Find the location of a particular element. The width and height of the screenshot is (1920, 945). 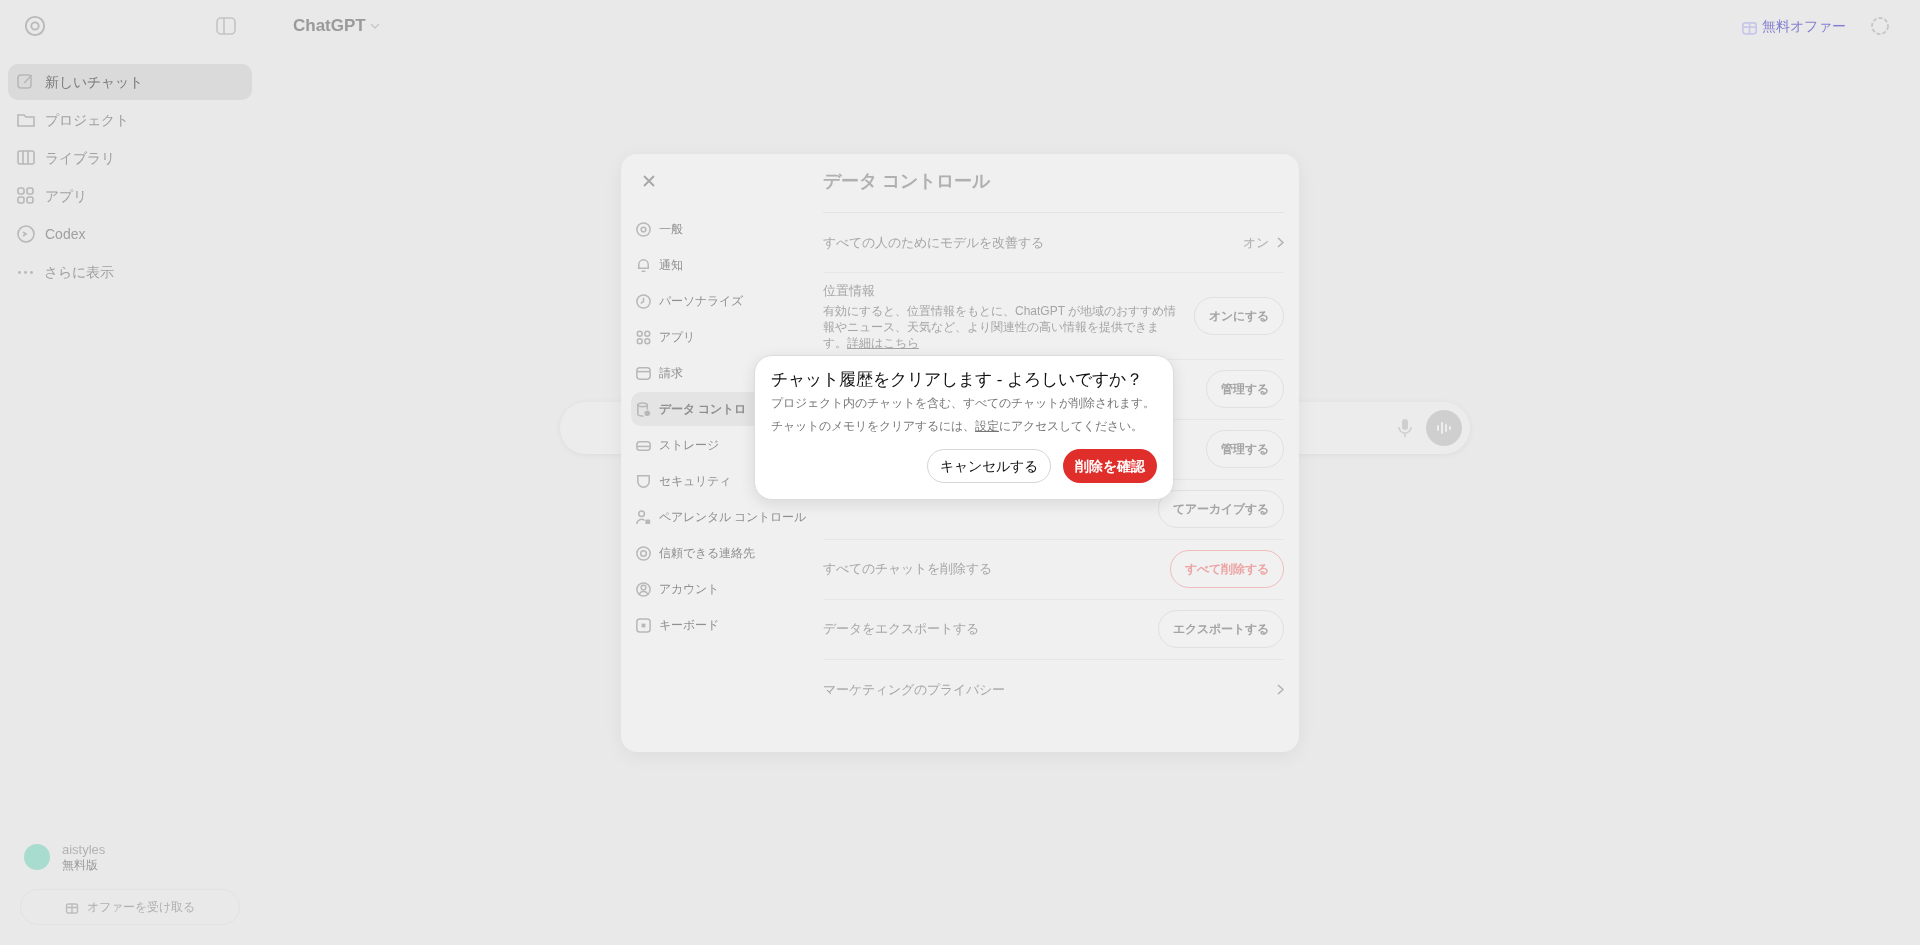

keyboard-icon is located at coordinates (643, 625).